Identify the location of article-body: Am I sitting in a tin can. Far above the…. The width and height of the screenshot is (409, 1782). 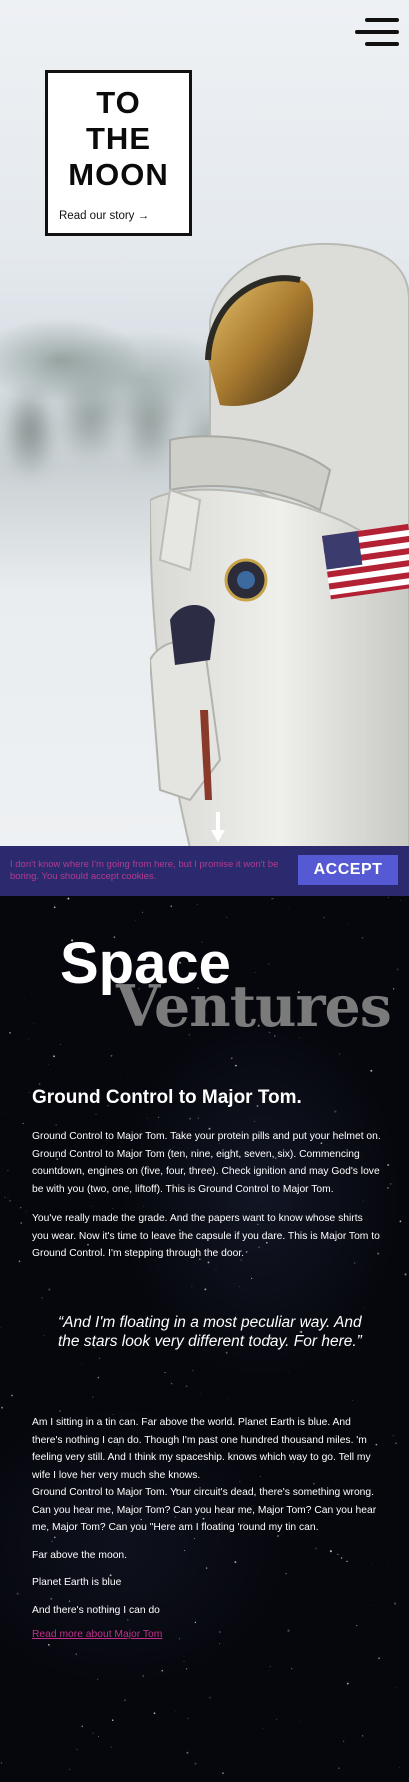
(208, 1527).